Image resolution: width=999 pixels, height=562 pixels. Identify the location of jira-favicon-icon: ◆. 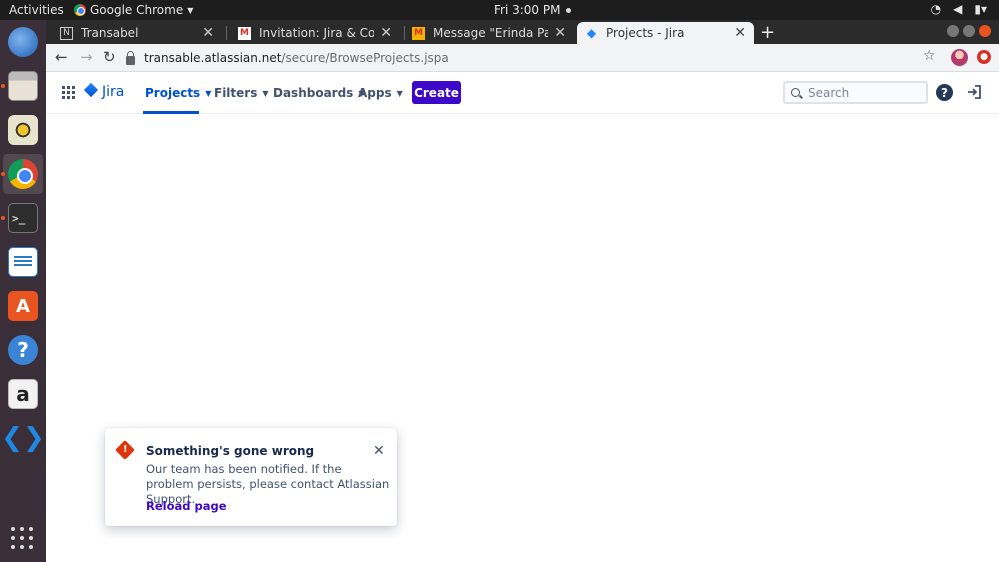
(591, 33).